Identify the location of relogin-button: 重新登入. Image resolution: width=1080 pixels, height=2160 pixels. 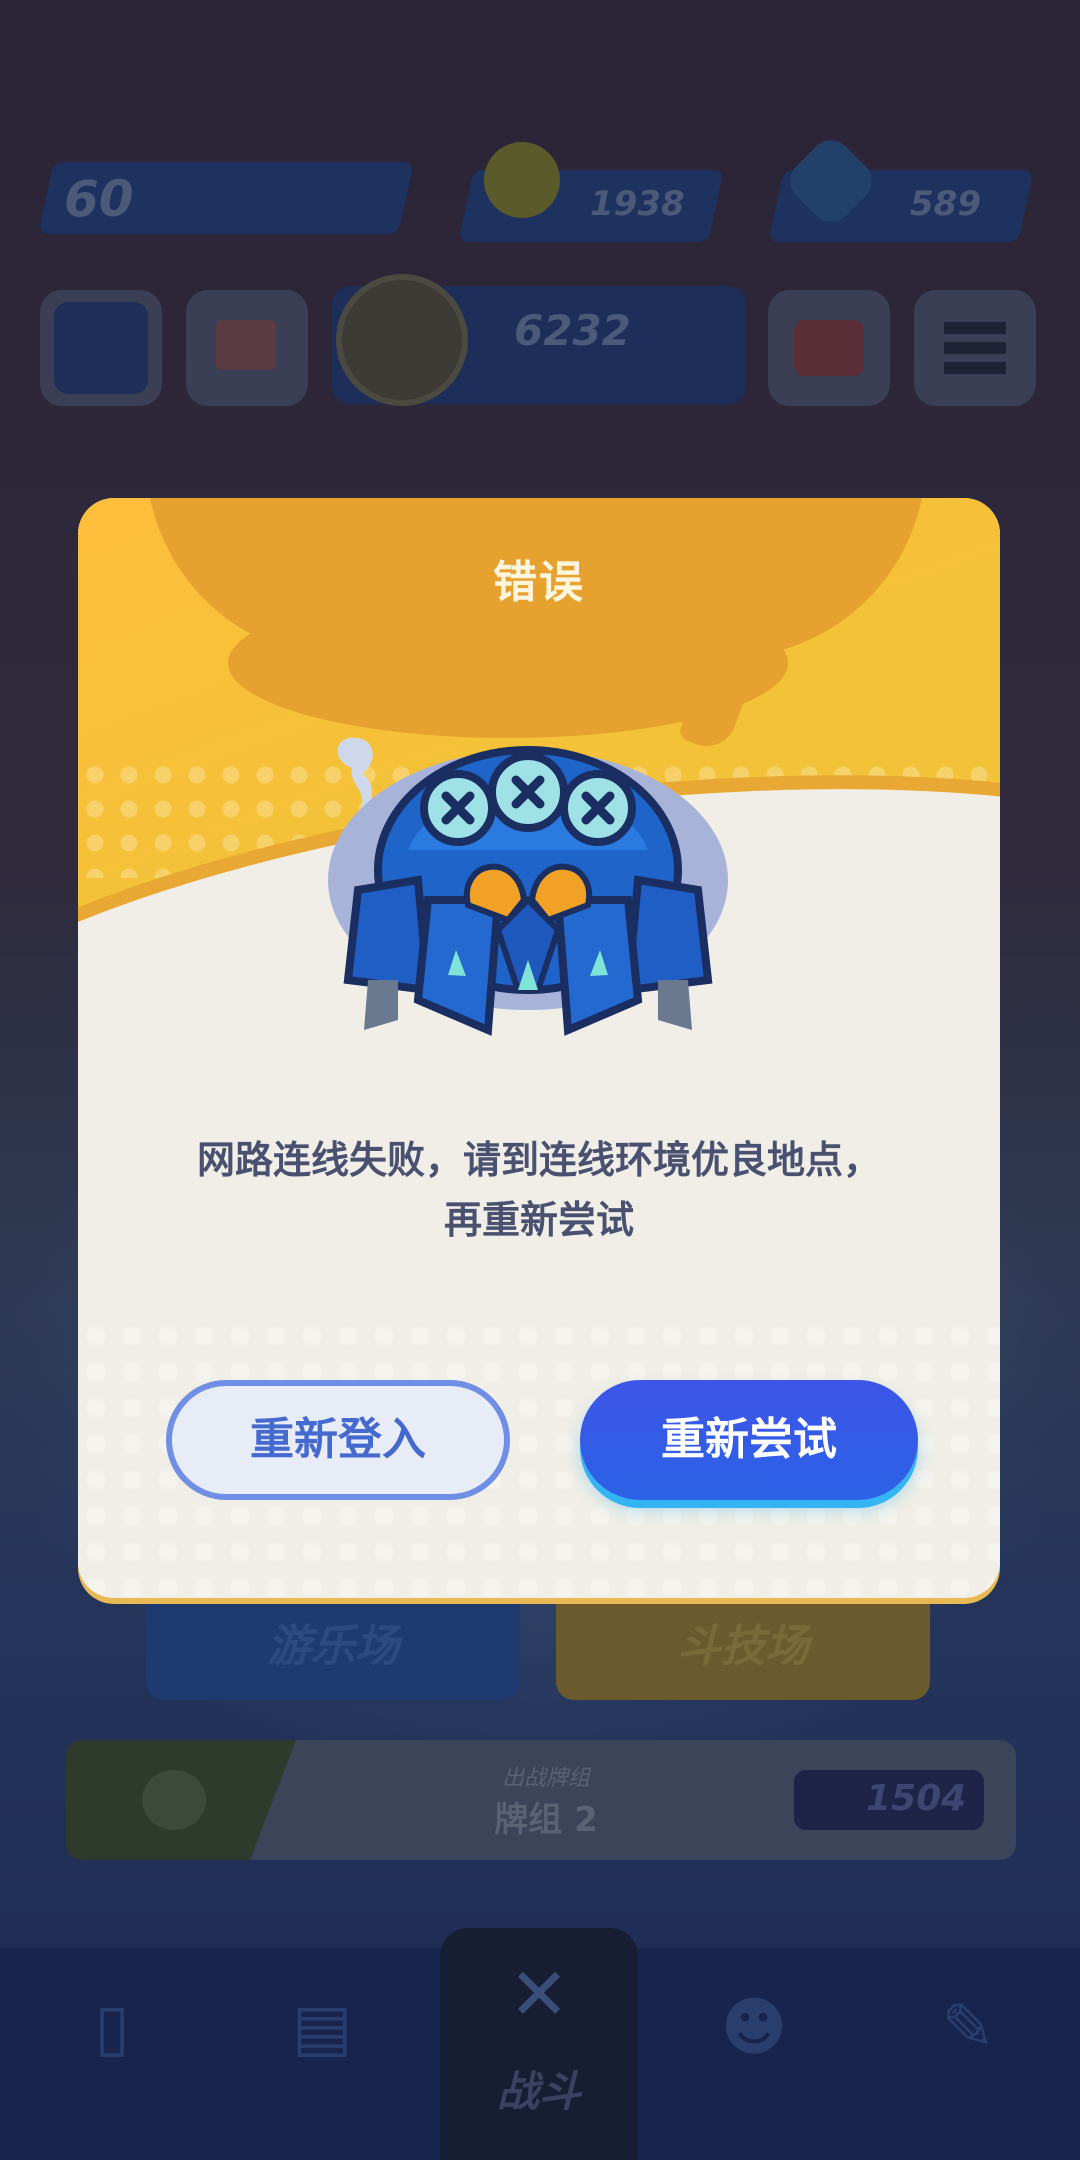
(338, 1440).